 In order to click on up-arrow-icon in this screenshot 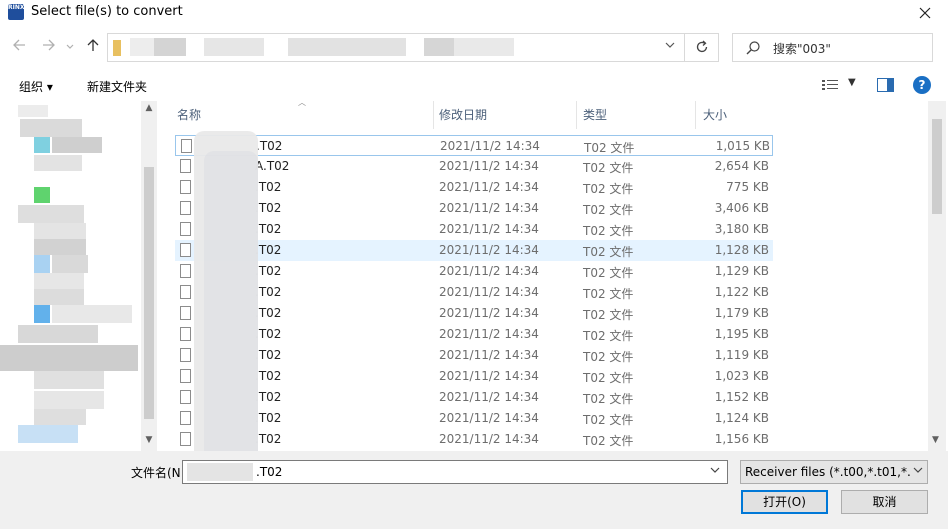, I will do `click(93, 45)`.